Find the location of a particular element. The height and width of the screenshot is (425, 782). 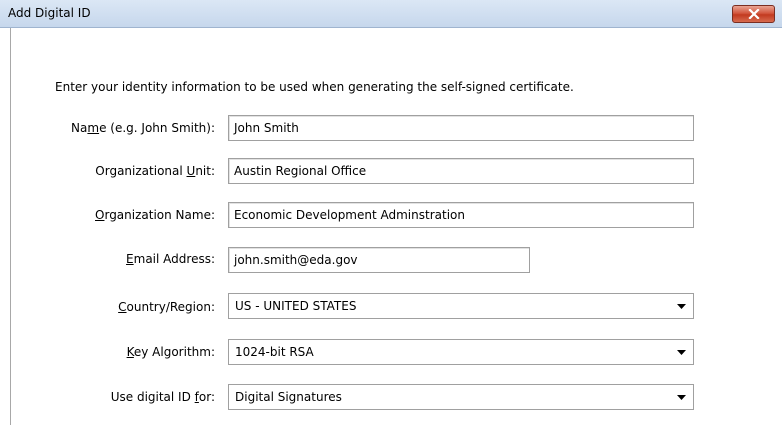

organizational-unit-input: Austin Regional Office is located at coordinates (461, 171).